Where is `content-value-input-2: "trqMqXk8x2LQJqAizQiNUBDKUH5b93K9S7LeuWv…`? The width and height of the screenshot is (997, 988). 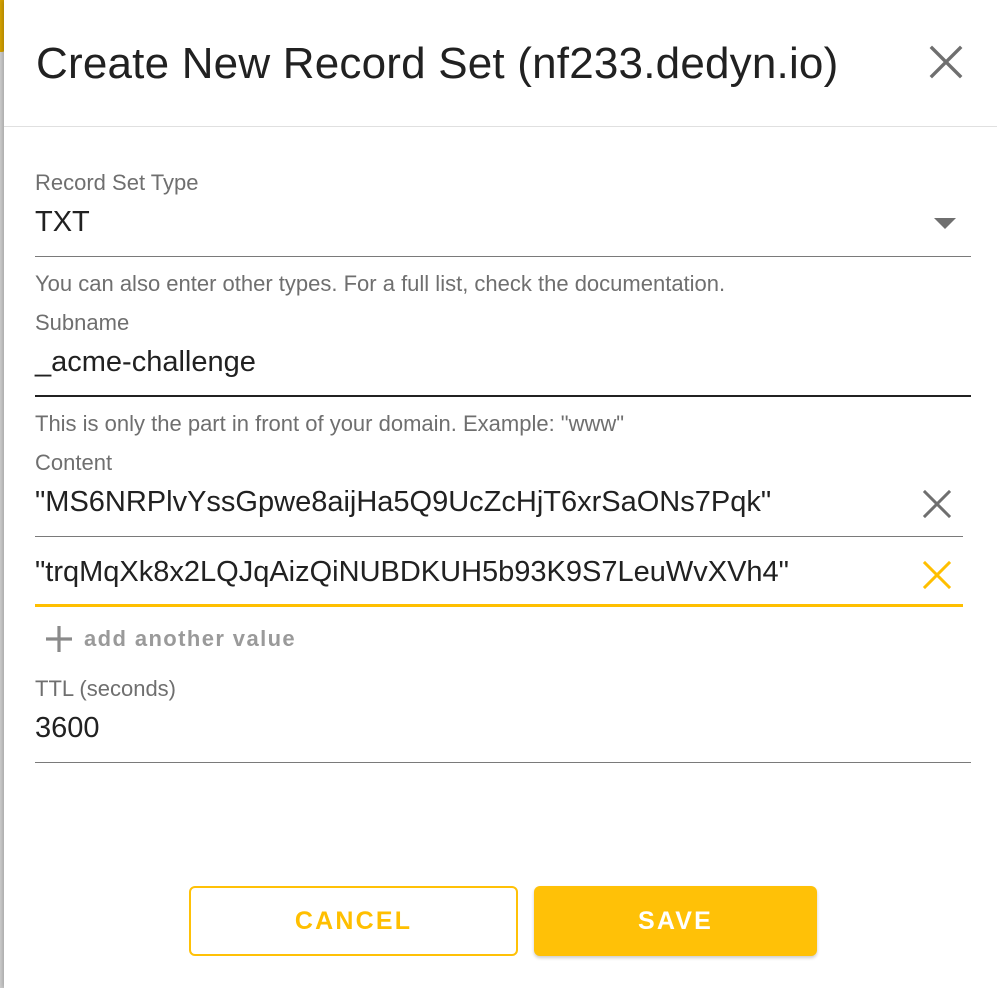 content-value-input-2: "trqMqXk8x2LQJqAizQiNUBDKUH5b93K9S7LeuWv… is located at coordinates (412, 572).